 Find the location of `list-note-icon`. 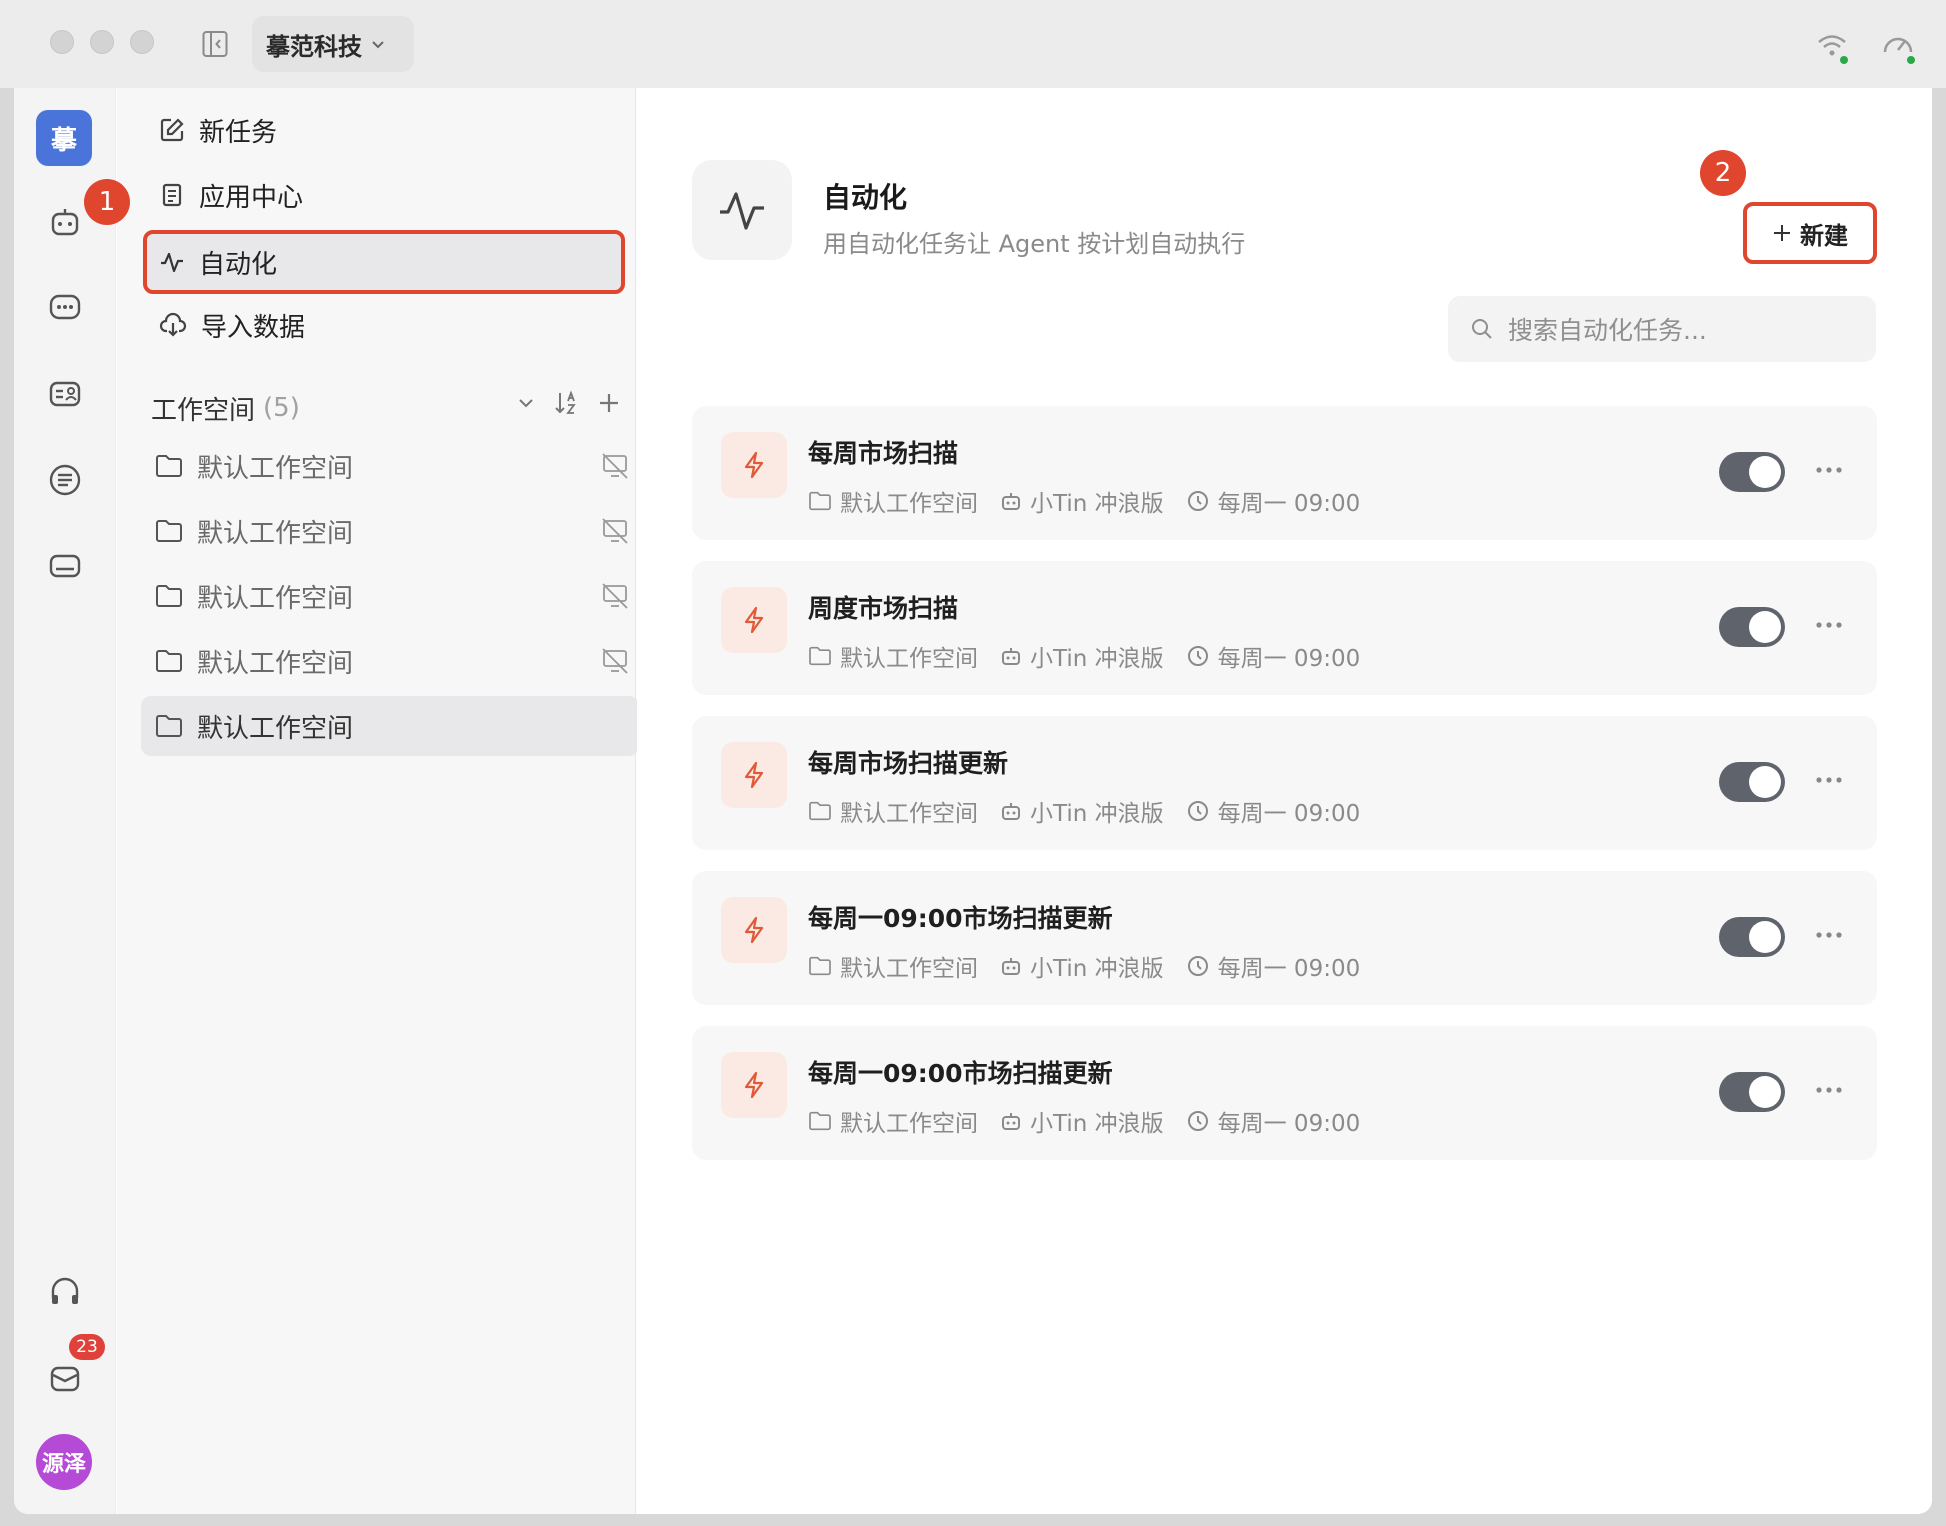

list-note-icon is located at coordinates (65, 480).